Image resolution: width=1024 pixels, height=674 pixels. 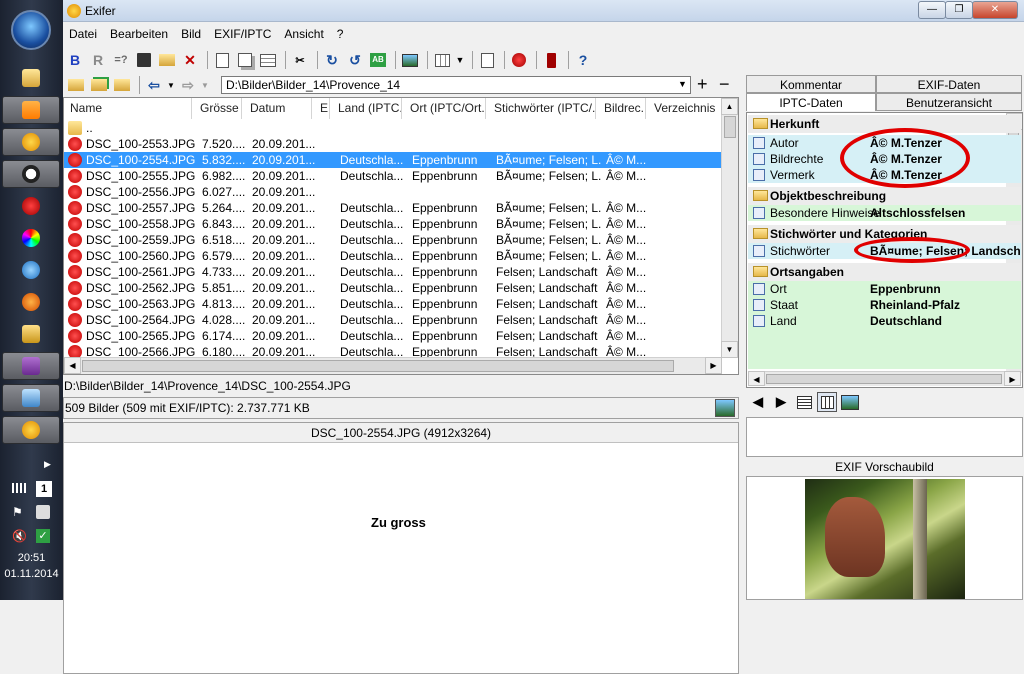 I want to click on taskbar-app2, so click(x=31, y=142).